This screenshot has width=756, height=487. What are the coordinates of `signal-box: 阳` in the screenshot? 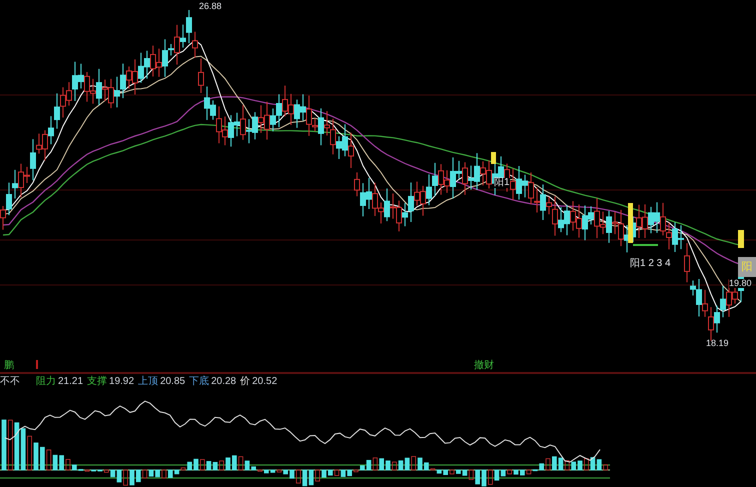 It's located at (747, 267).